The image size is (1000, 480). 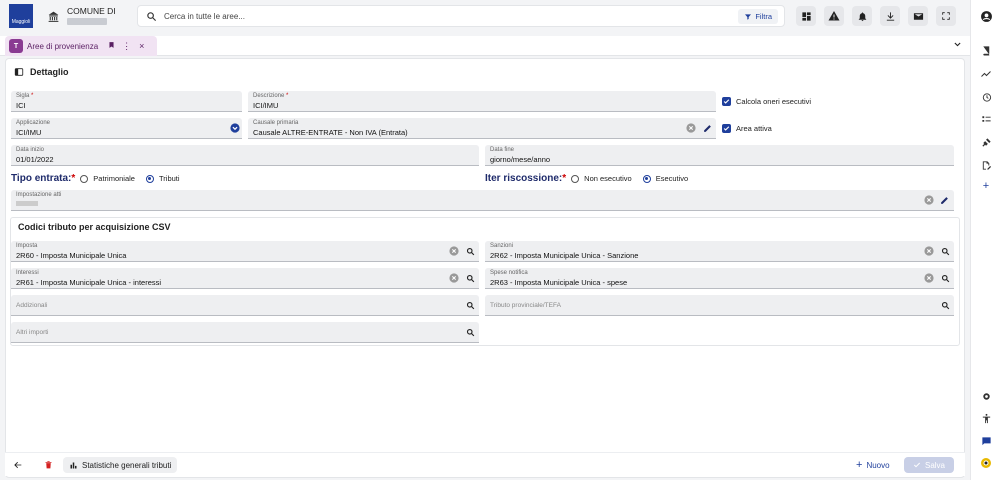 I want to click on warning-icon, so click(x=834, y=16).